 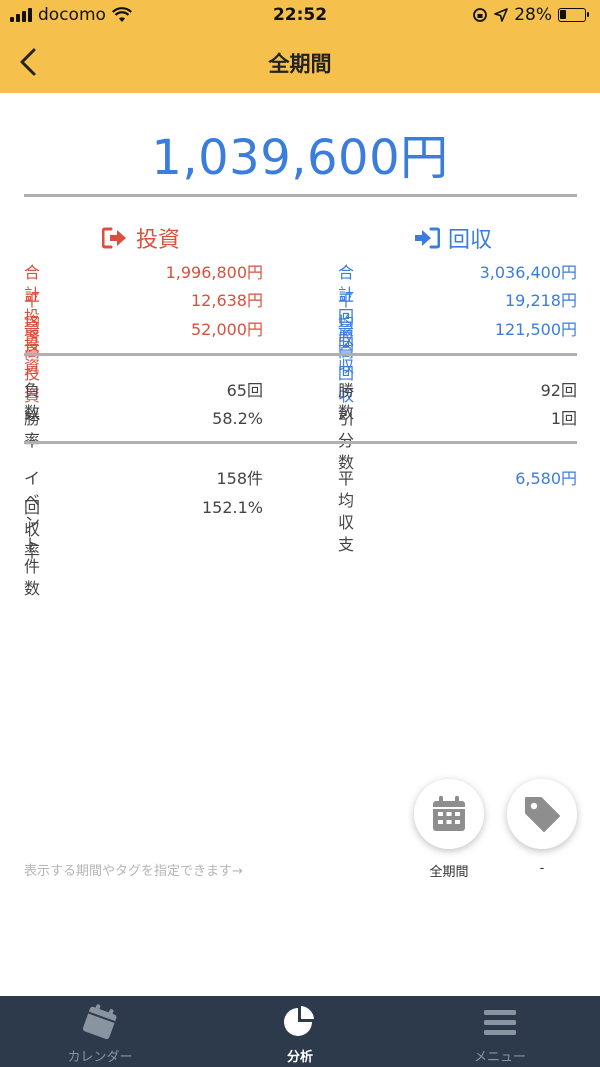 I want to click on event-count-value: 158件, so click(x=239, y=478).